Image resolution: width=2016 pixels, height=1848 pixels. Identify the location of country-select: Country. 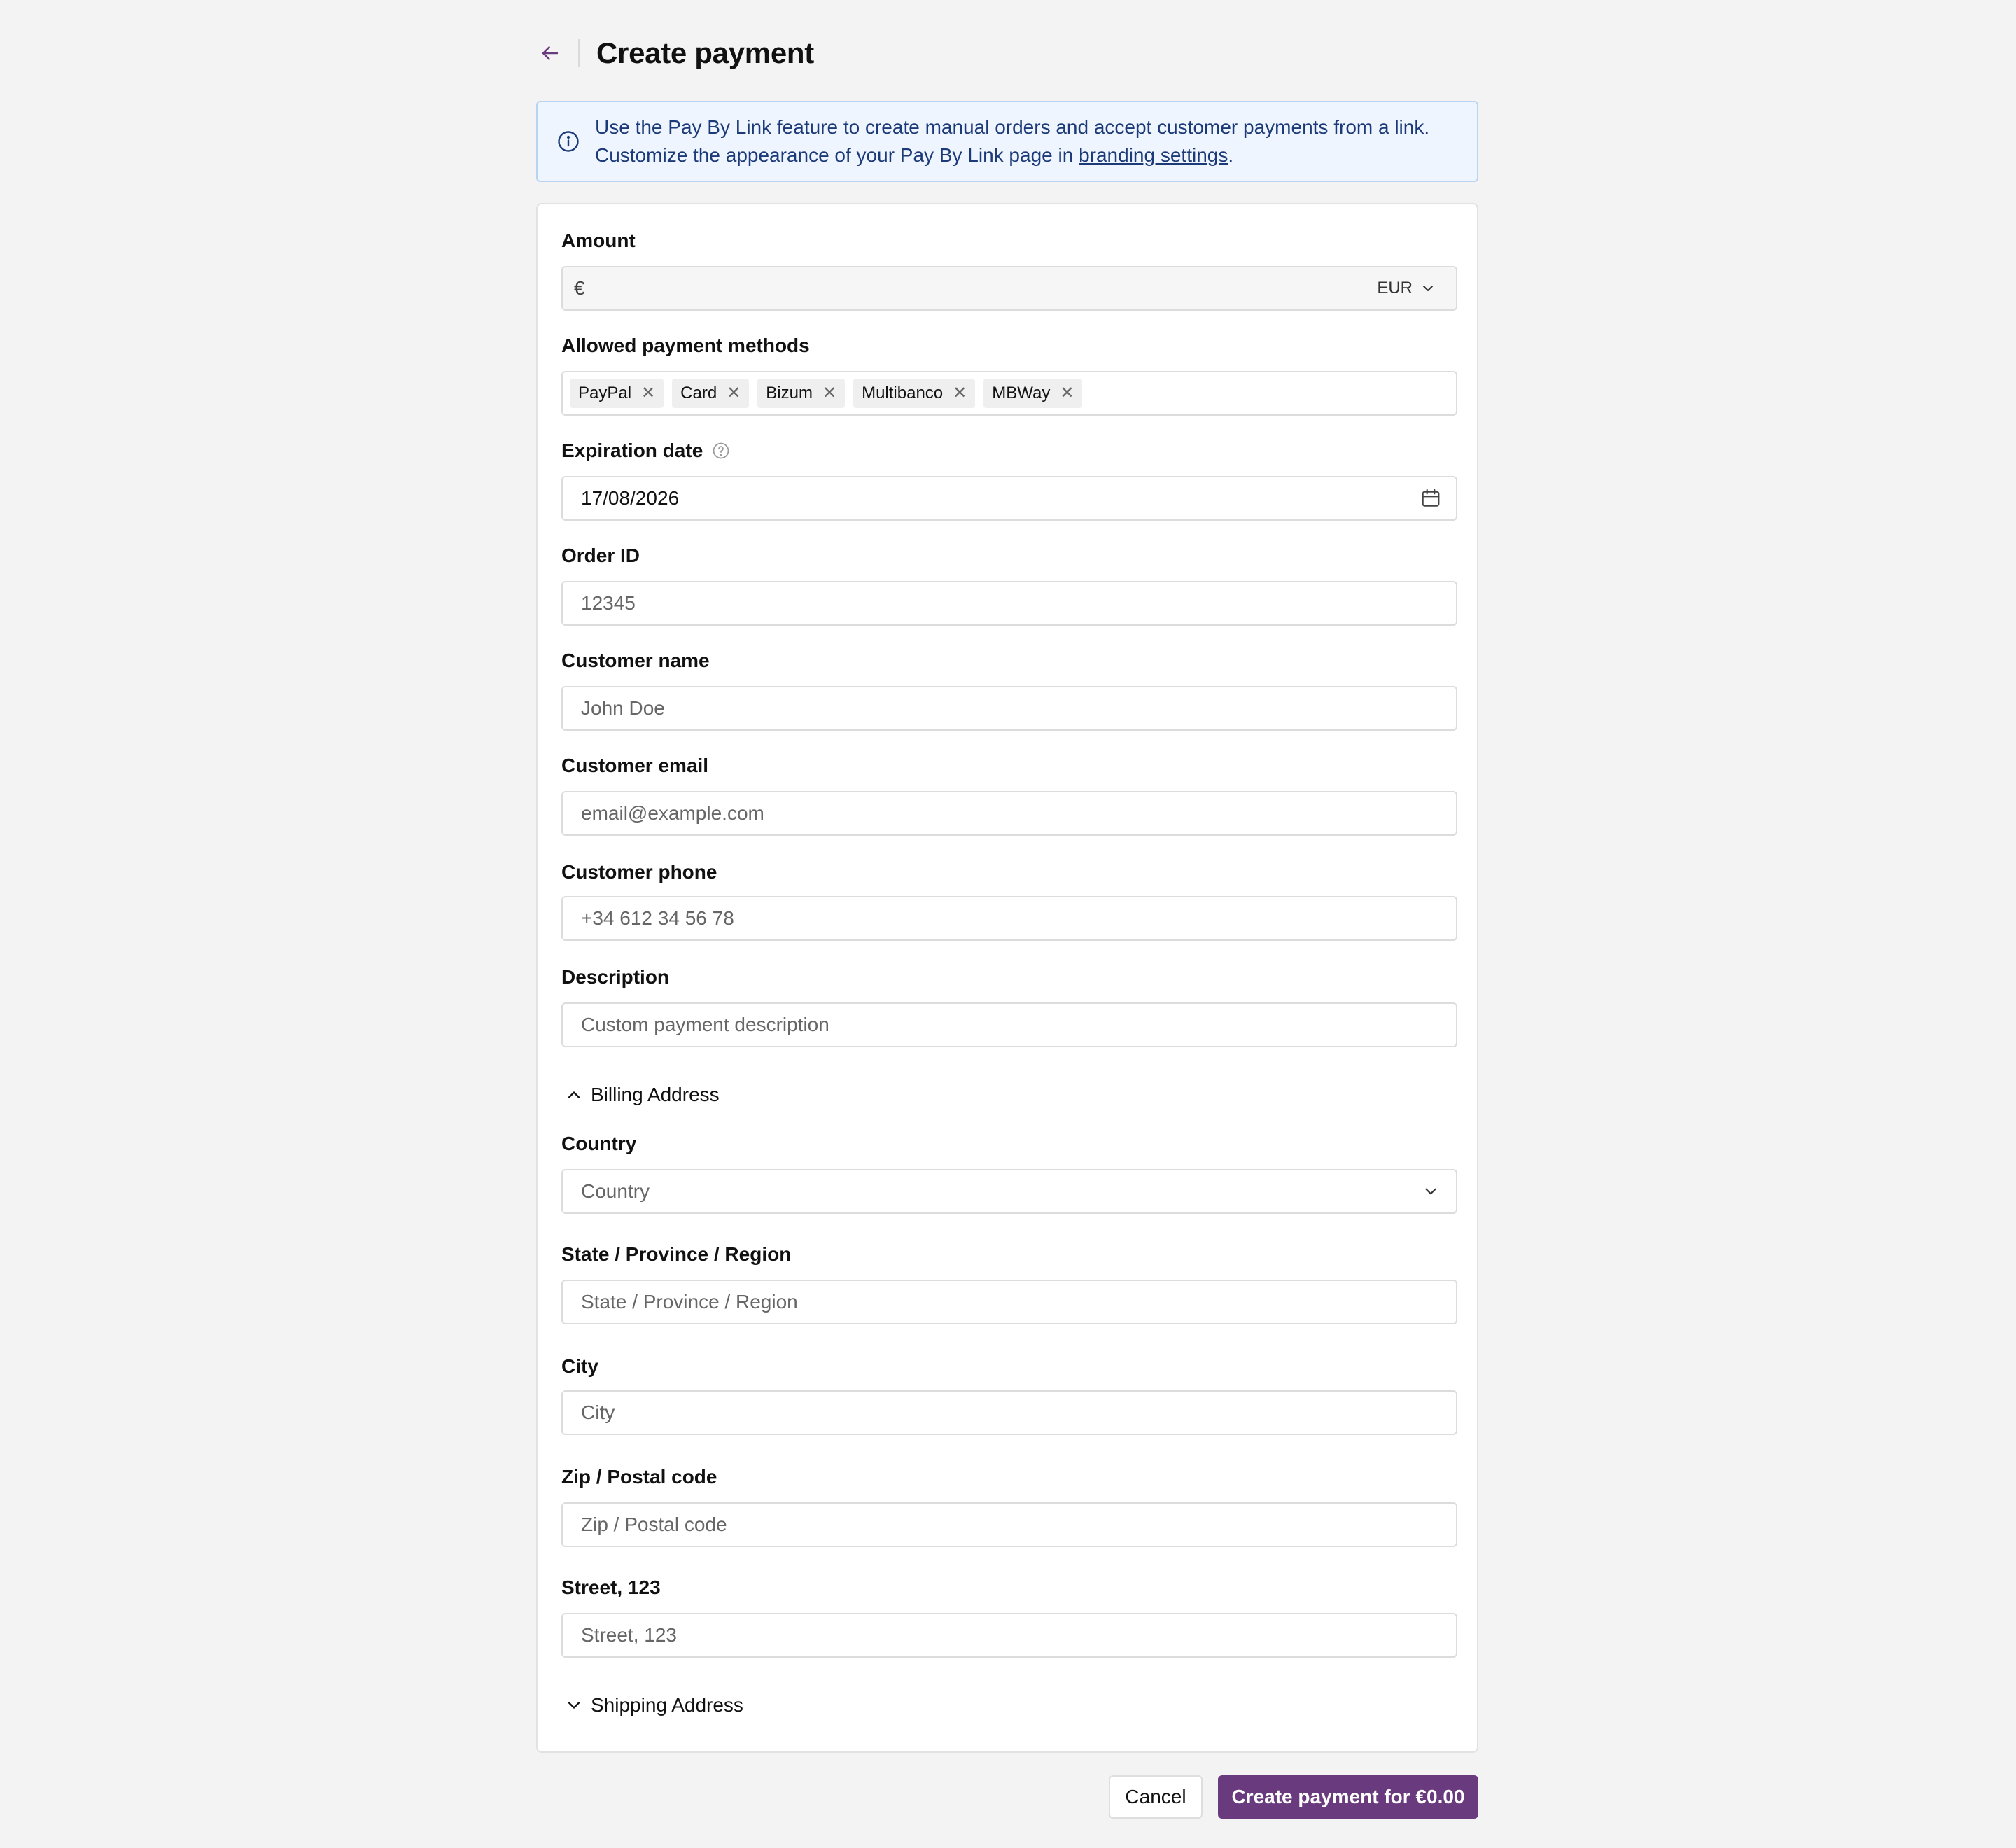
(1009, 1191).